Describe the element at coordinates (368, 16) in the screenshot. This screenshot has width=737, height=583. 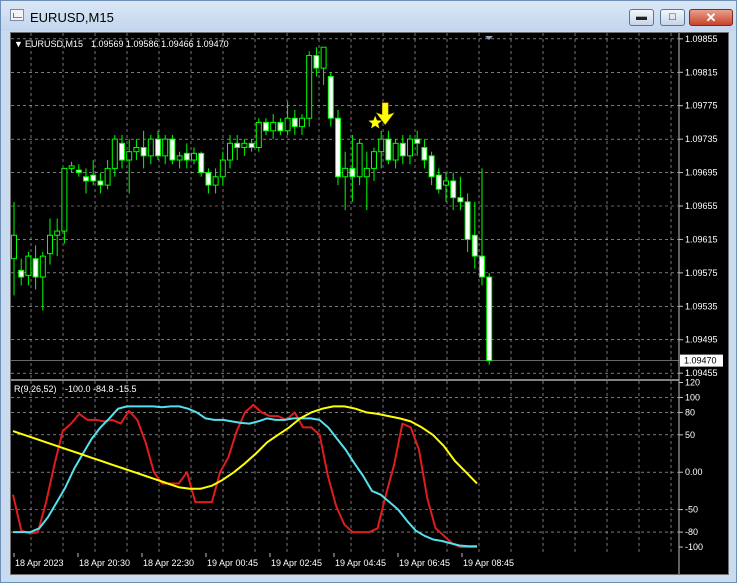
I see `title-bar: EURUSD,M15 ▬ □ ✕` at that location.